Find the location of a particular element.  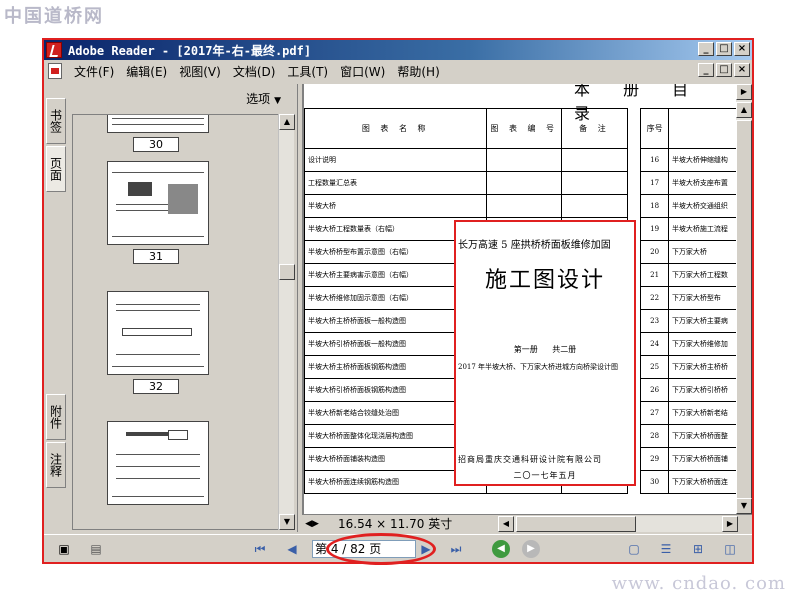

status-bar: ▣ ▤ ⏮ ◀ 第 4 / 82 页 ▶ ⏭ ◀ ▶ ▢ ☰ ⊞ ◫ is located at coordinates (398, 549).